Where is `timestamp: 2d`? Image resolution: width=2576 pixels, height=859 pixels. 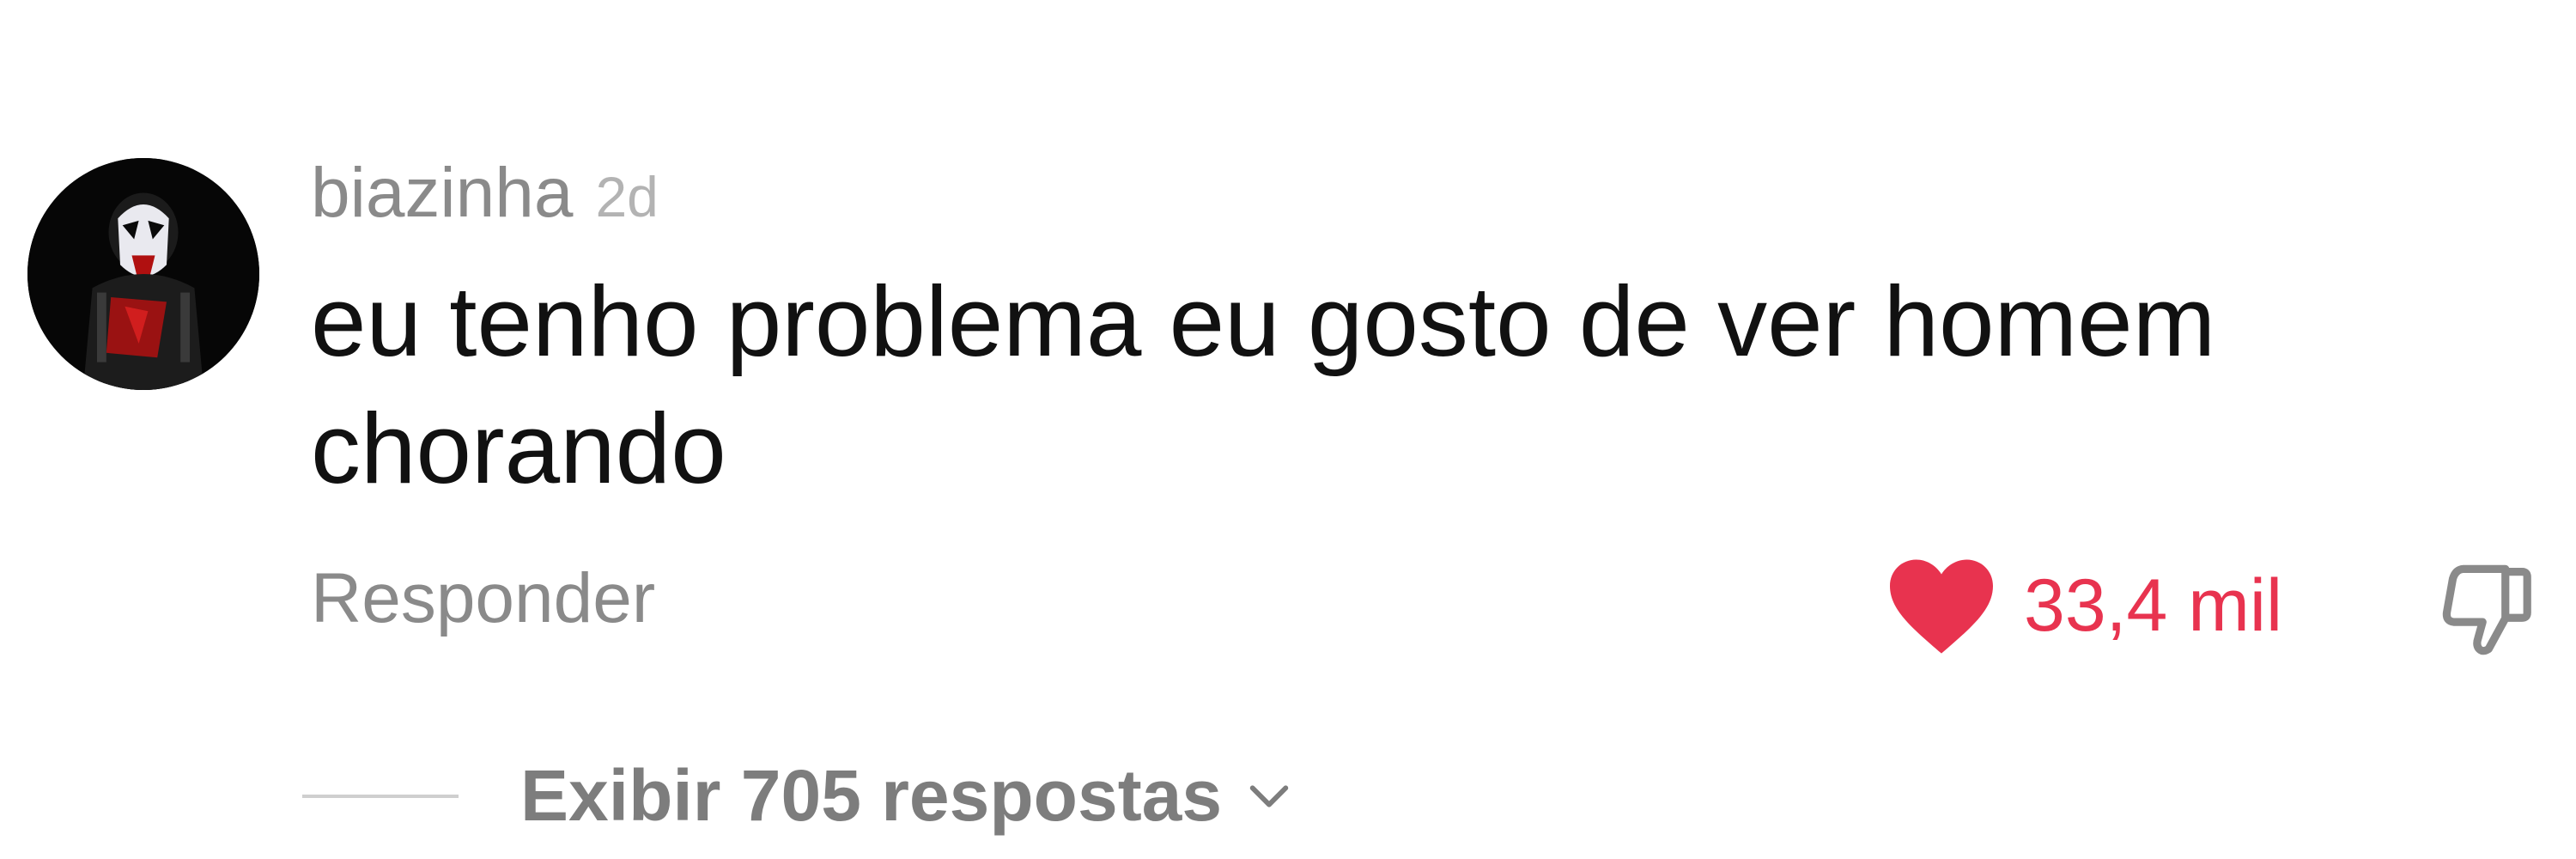 timestamp: 2d is located at coordinates (627, 196).